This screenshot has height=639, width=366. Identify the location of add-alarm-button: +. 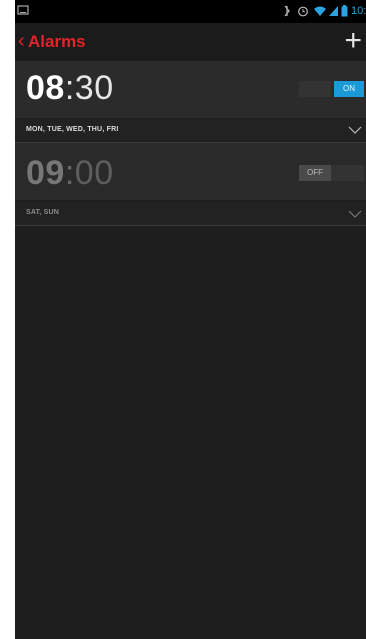
(353, 41).